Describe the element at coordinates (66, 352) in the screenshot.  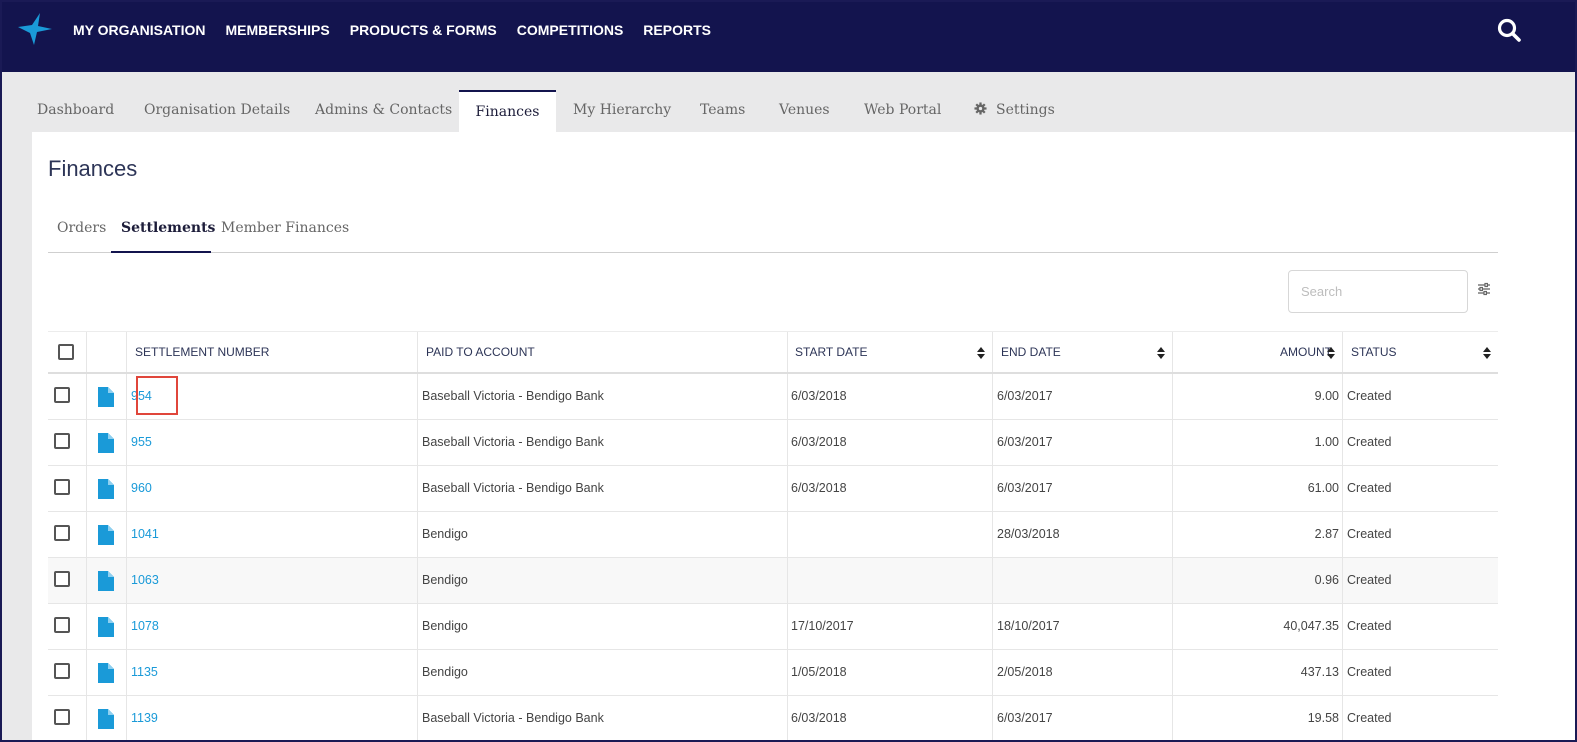
I see `select-all-checkbox` at that location.